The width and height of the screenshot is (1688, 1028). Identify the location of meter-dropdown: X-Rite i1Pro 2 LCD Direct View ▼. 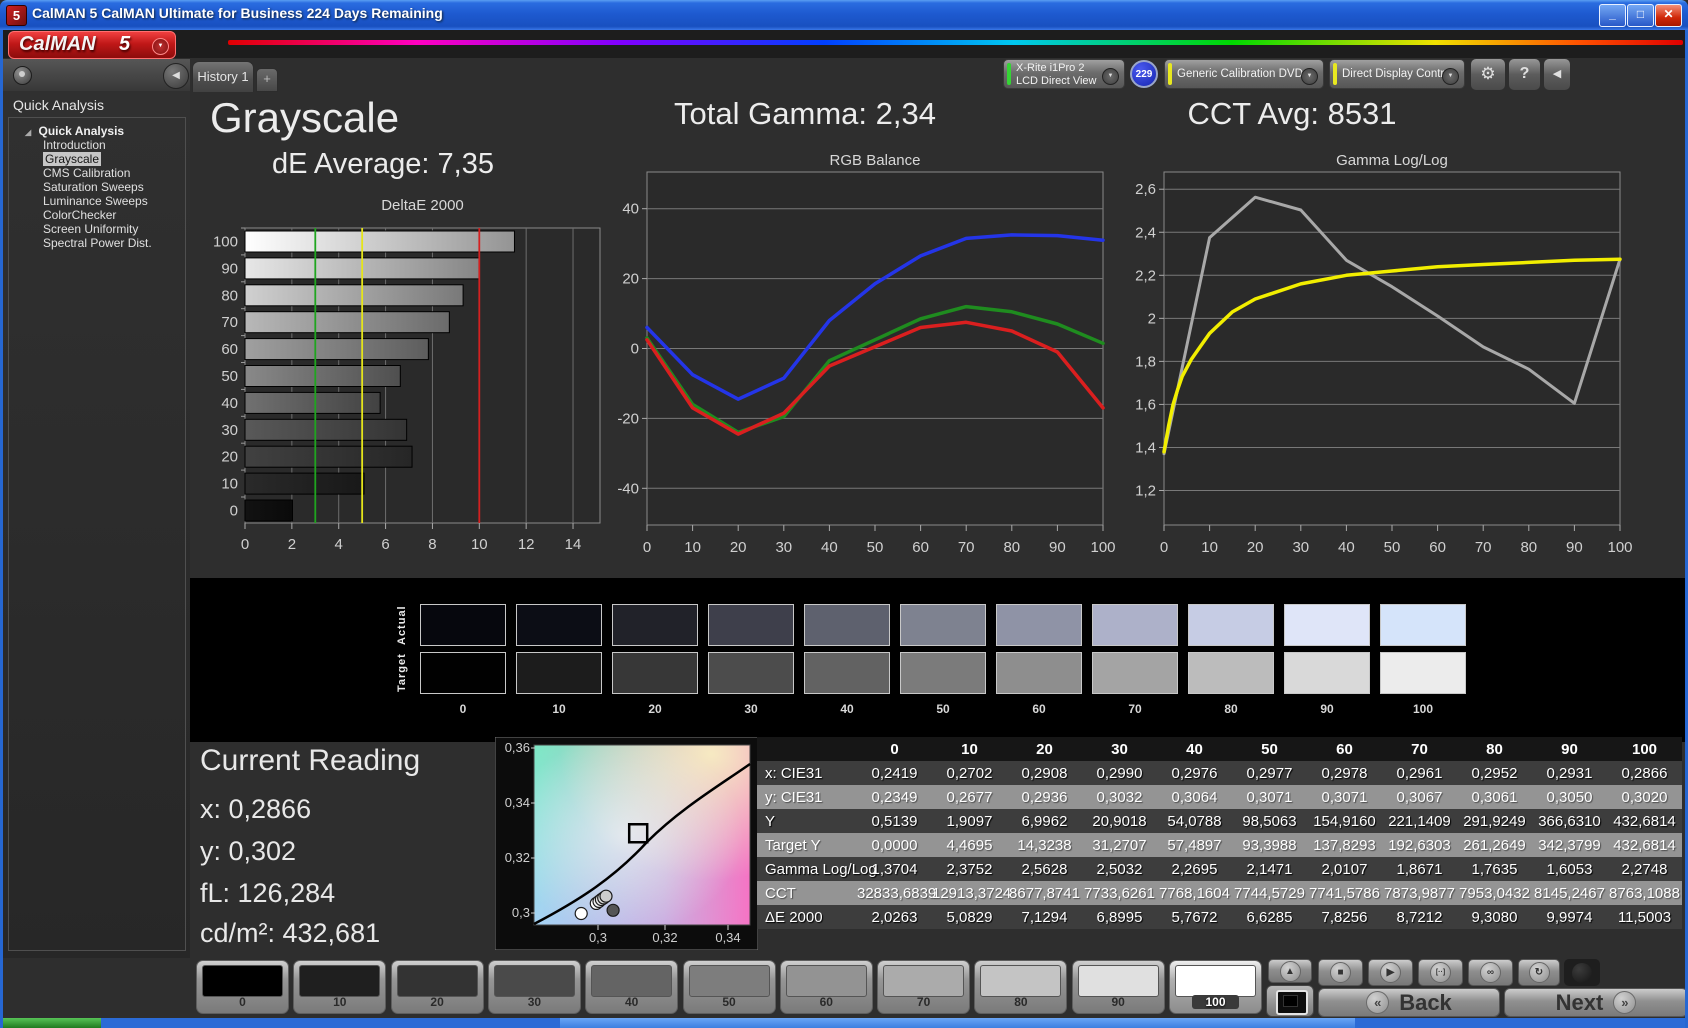
(1064, 74).